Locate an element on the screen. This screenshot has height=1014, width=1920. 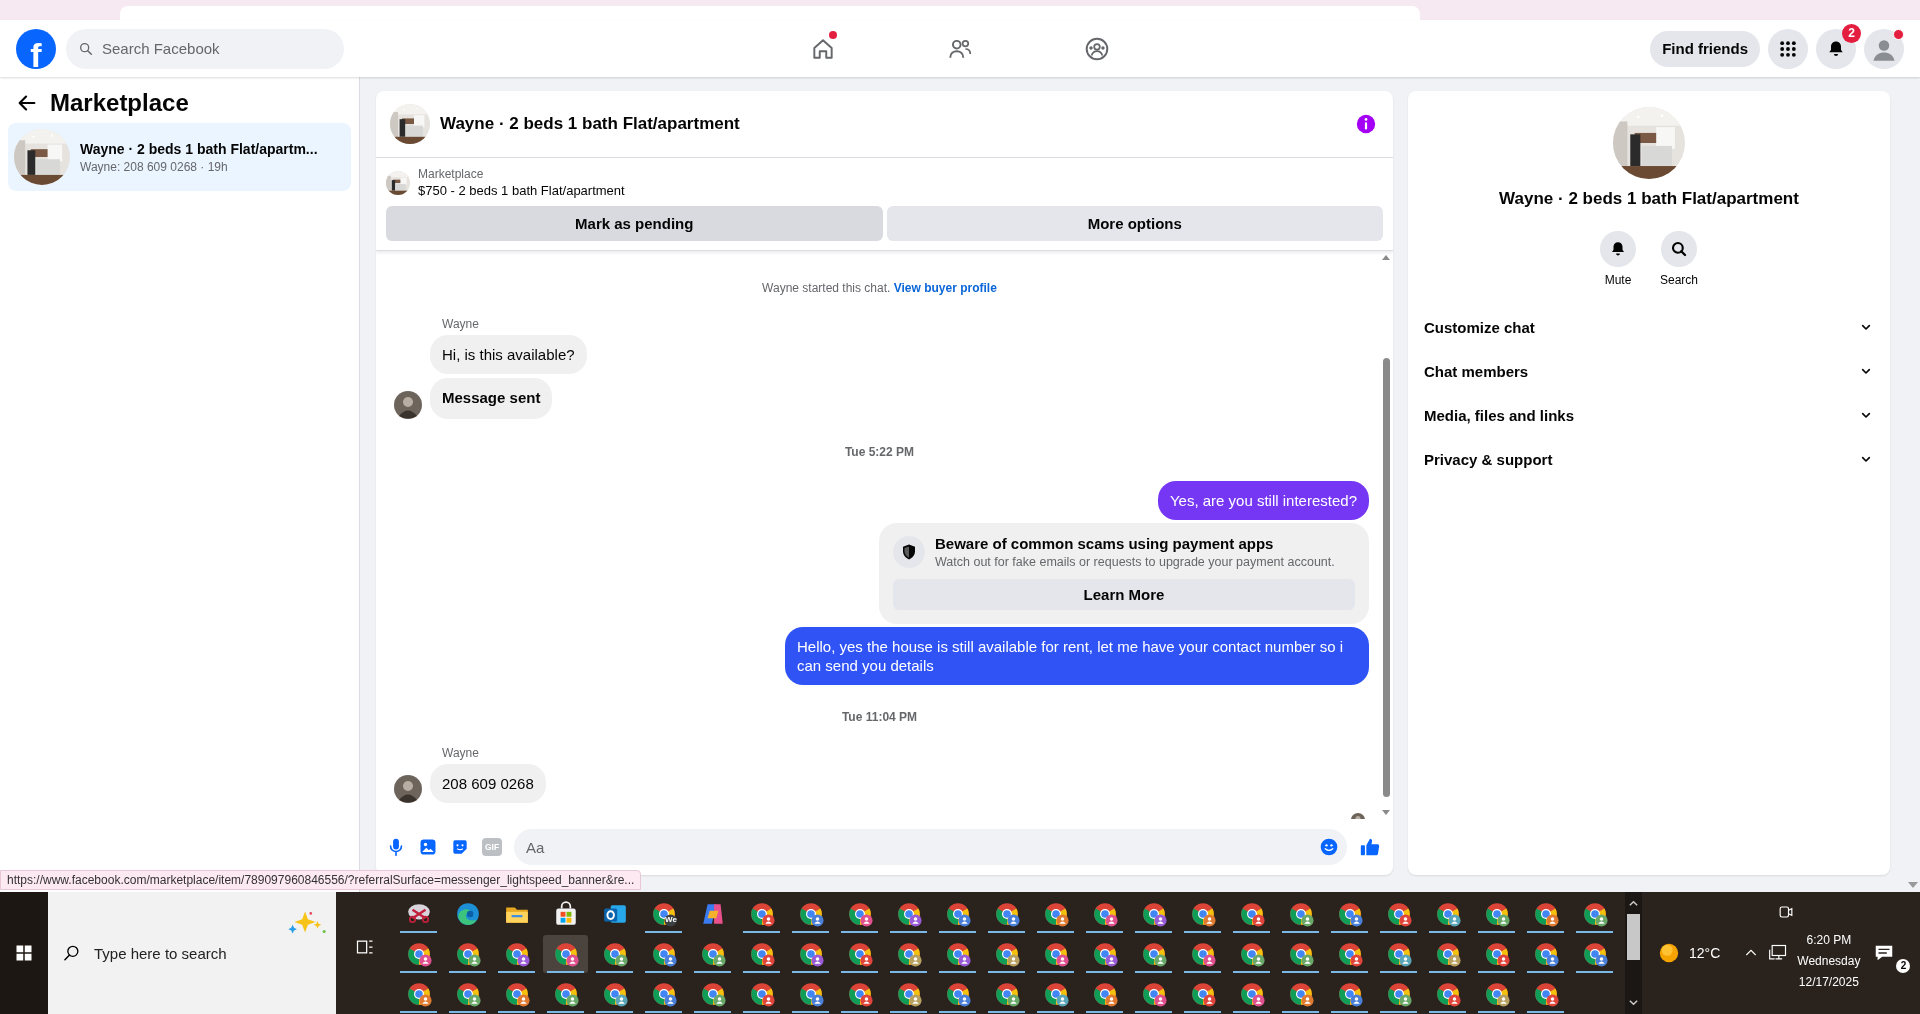
learn-more-button: Learn More is located at coordinates (1124, 594).